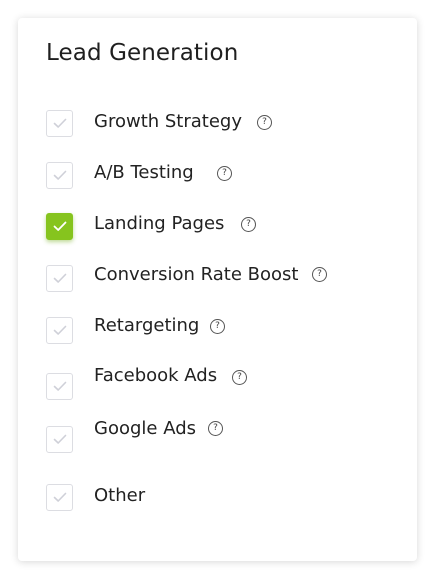 This screenshot has width=435, height=579. What do you see at coordinates (145, 428) in the screenshot?
I see `option-label: Google Ads` at bounding box center [145, 428].